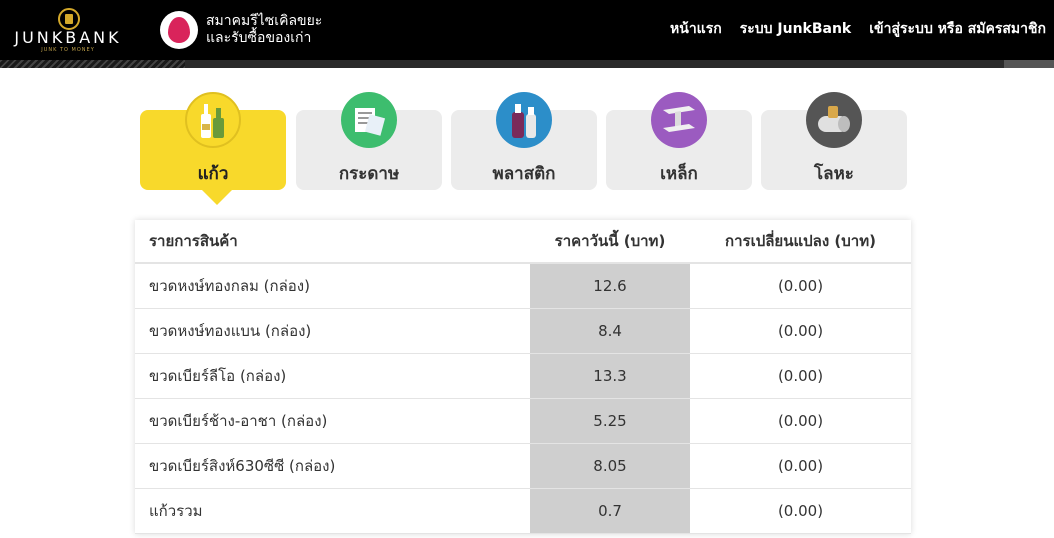 Image resolution: width=1054 pixels, height=538 pixels. I want to click on row-item: ขวดเบียร์ลีโอ (กล่อง), so click(218, 376).